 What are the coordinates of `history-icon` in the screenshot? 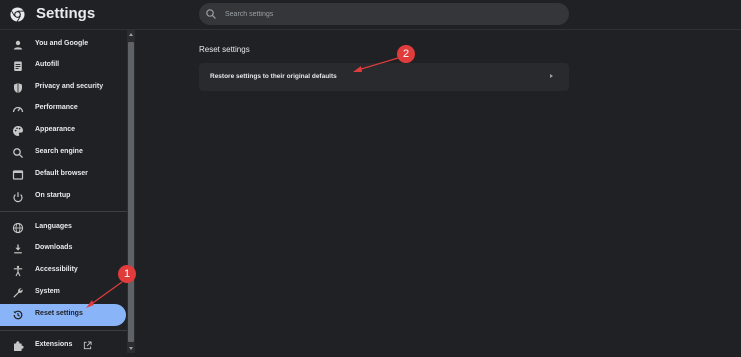 It's located at (18, 315).